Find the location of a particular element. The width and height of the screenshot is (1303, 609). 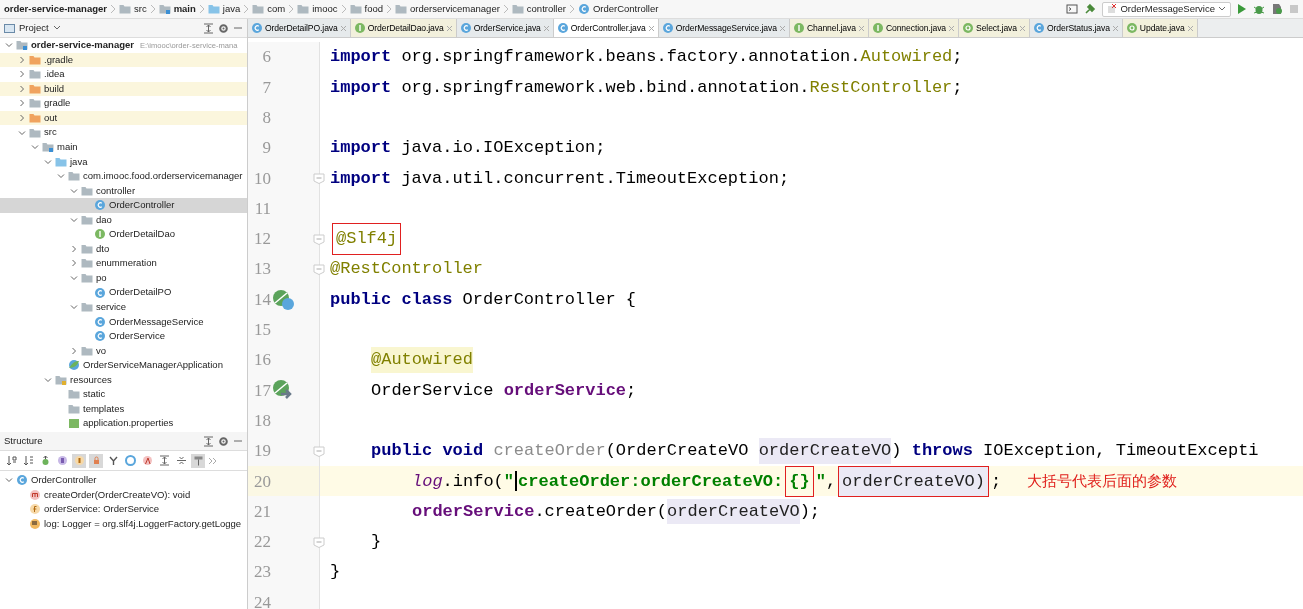

breadcrumb-item: java is located at coordinates (231, 9).